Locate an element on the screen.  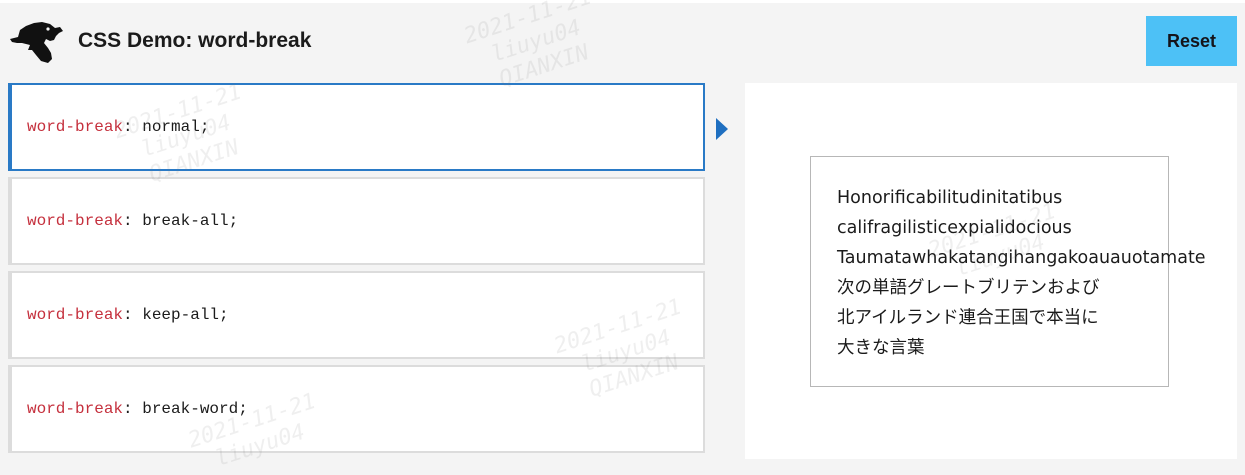
choice-value: break-all; is located at coordinates (190, 221).